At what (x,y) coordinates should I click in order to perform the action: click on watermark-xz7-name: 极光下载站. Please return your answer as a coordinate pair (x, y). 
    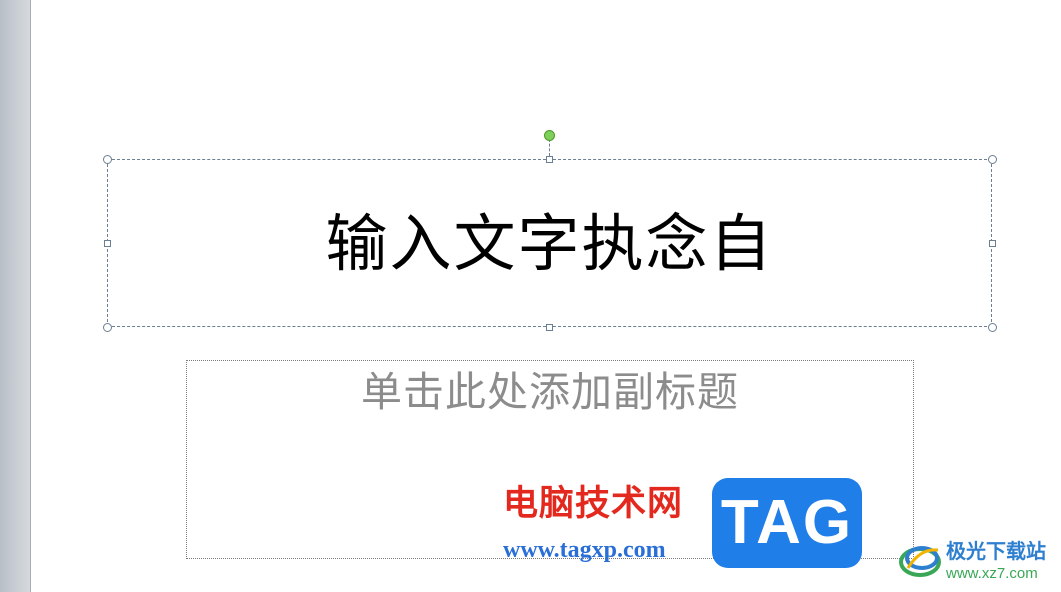
    Looking at the image, I should click on (996, 551).